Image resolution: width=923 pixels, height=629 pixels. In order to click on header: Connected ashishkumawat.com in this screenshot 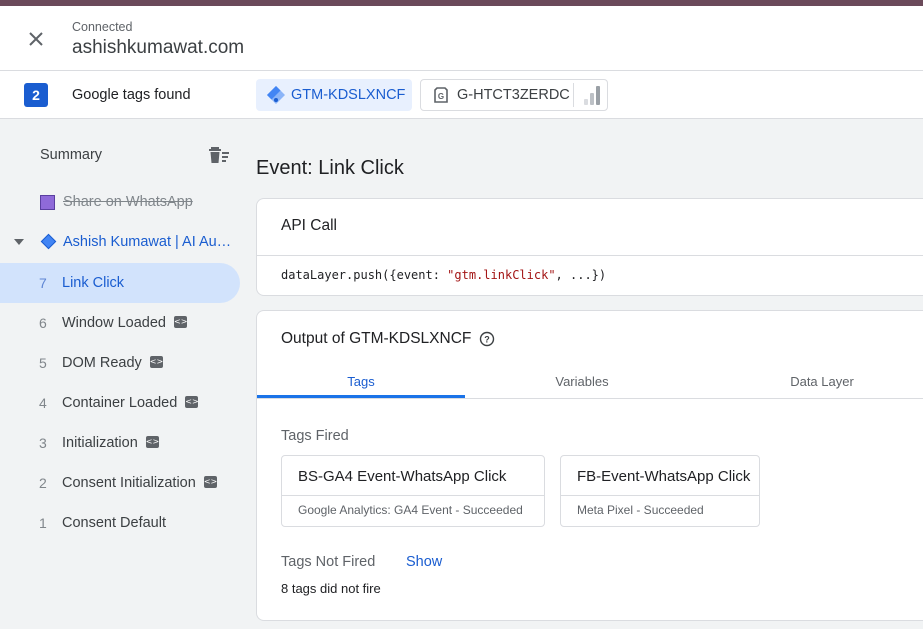, I will do `click(461, 38)`.